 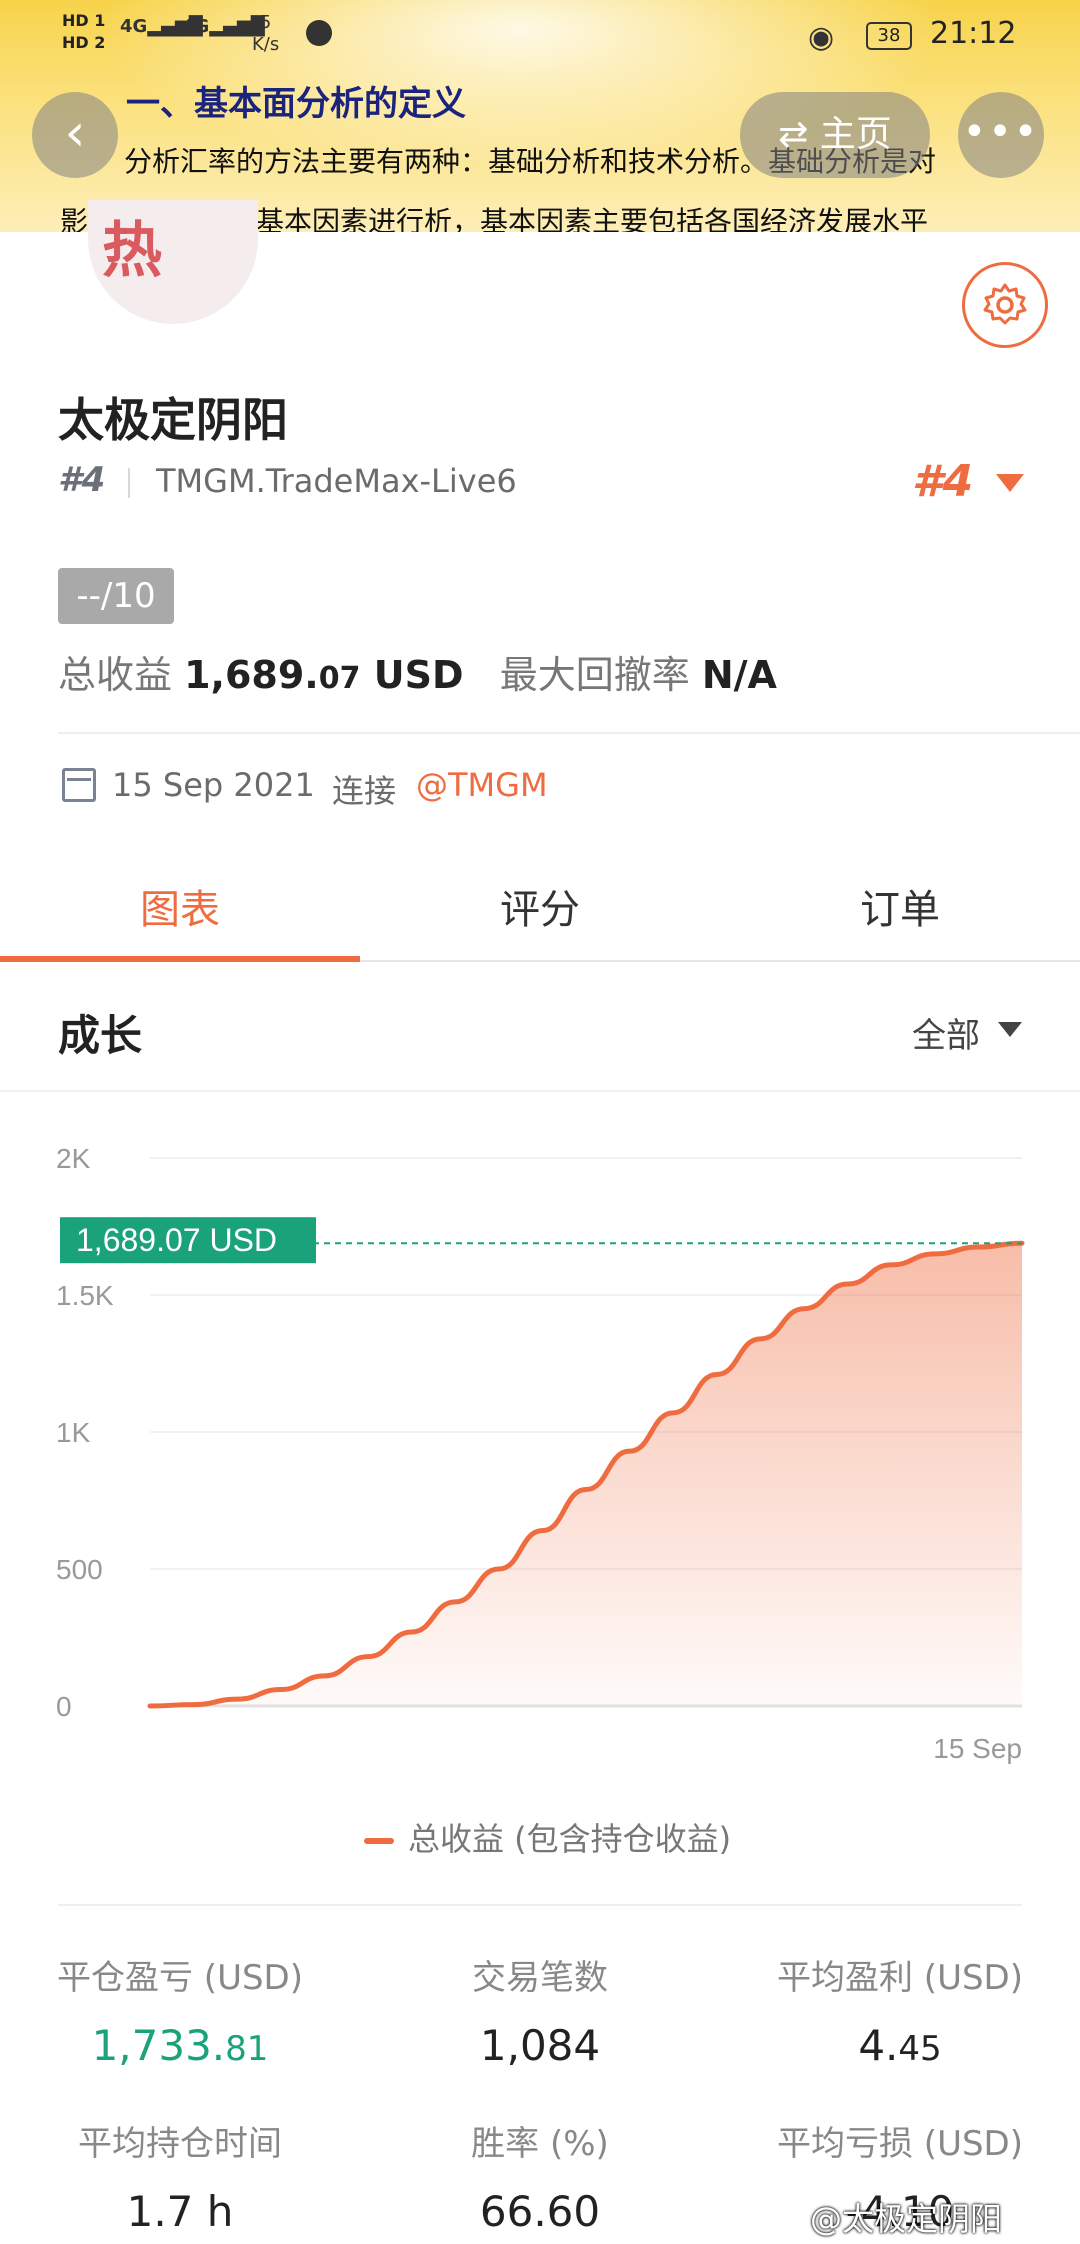 I want to click on stat-value: 1.7 h, so click(x=180, y=2211).